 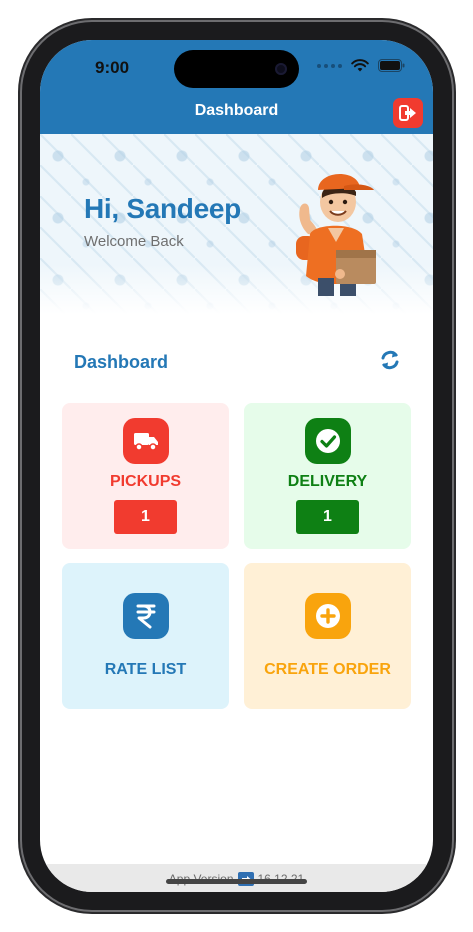 I want to click on delivery-label: DELIVERY, so click(x=327, y=481).